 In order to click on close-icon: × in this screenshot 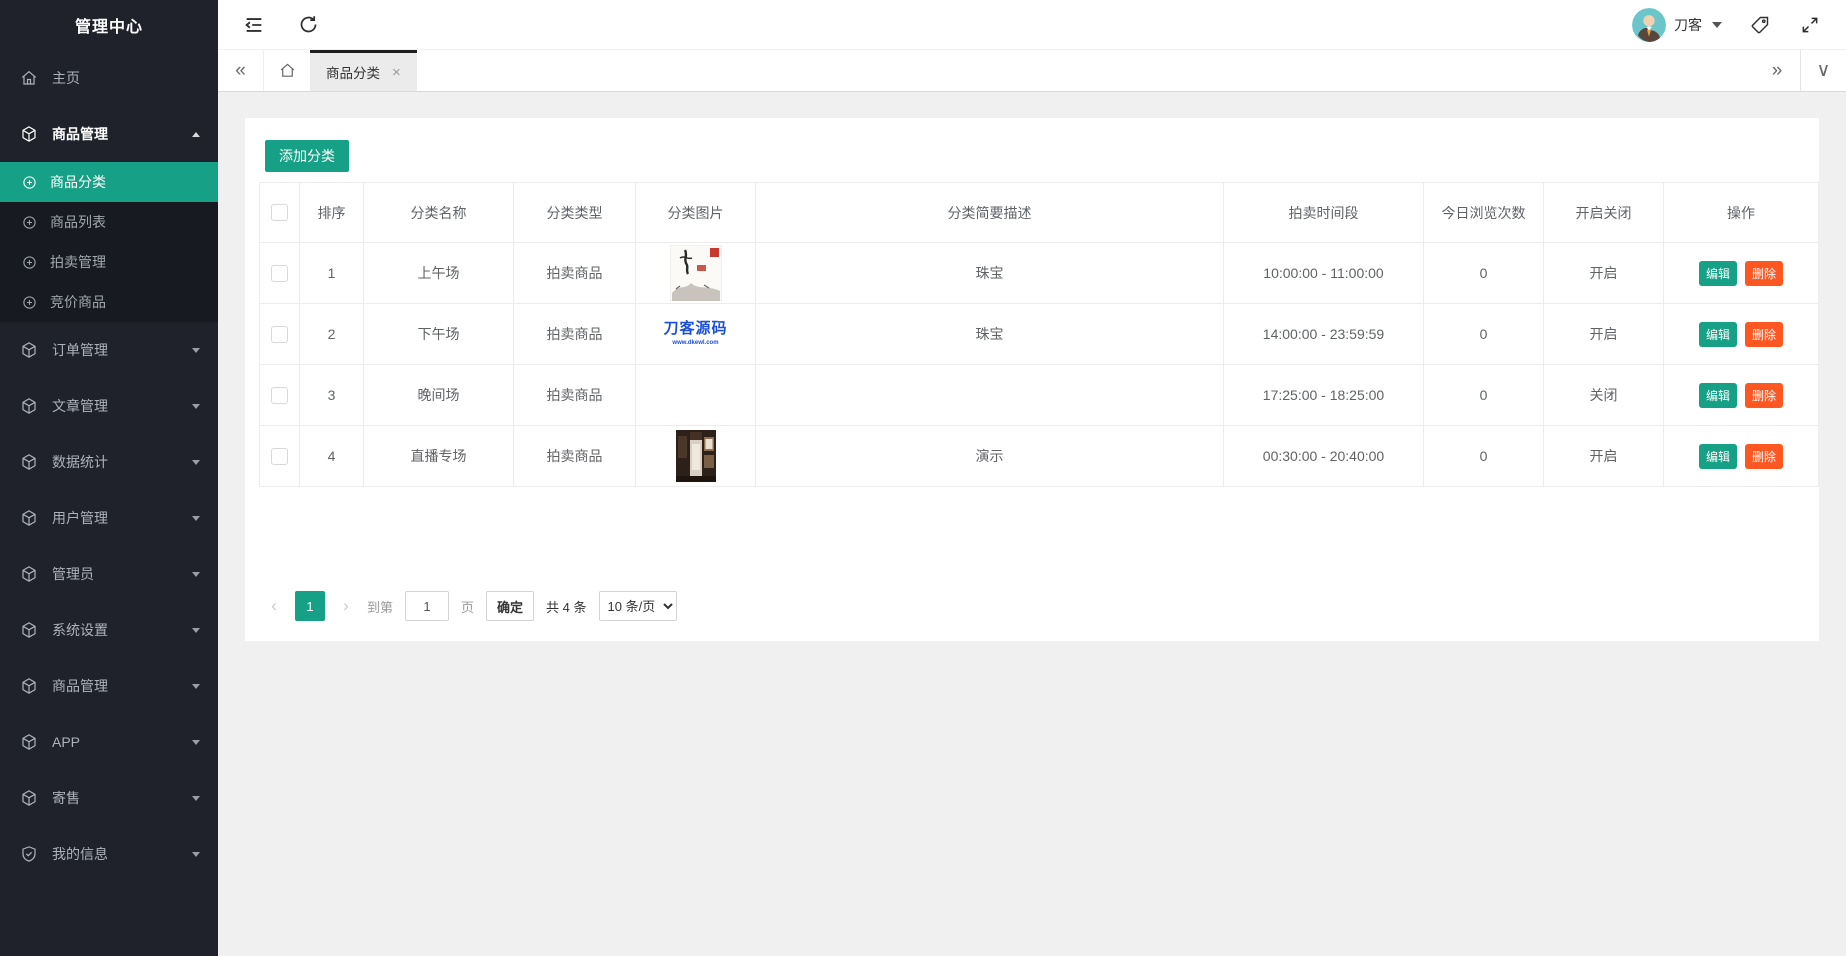, I will do `click(396, 72)`.